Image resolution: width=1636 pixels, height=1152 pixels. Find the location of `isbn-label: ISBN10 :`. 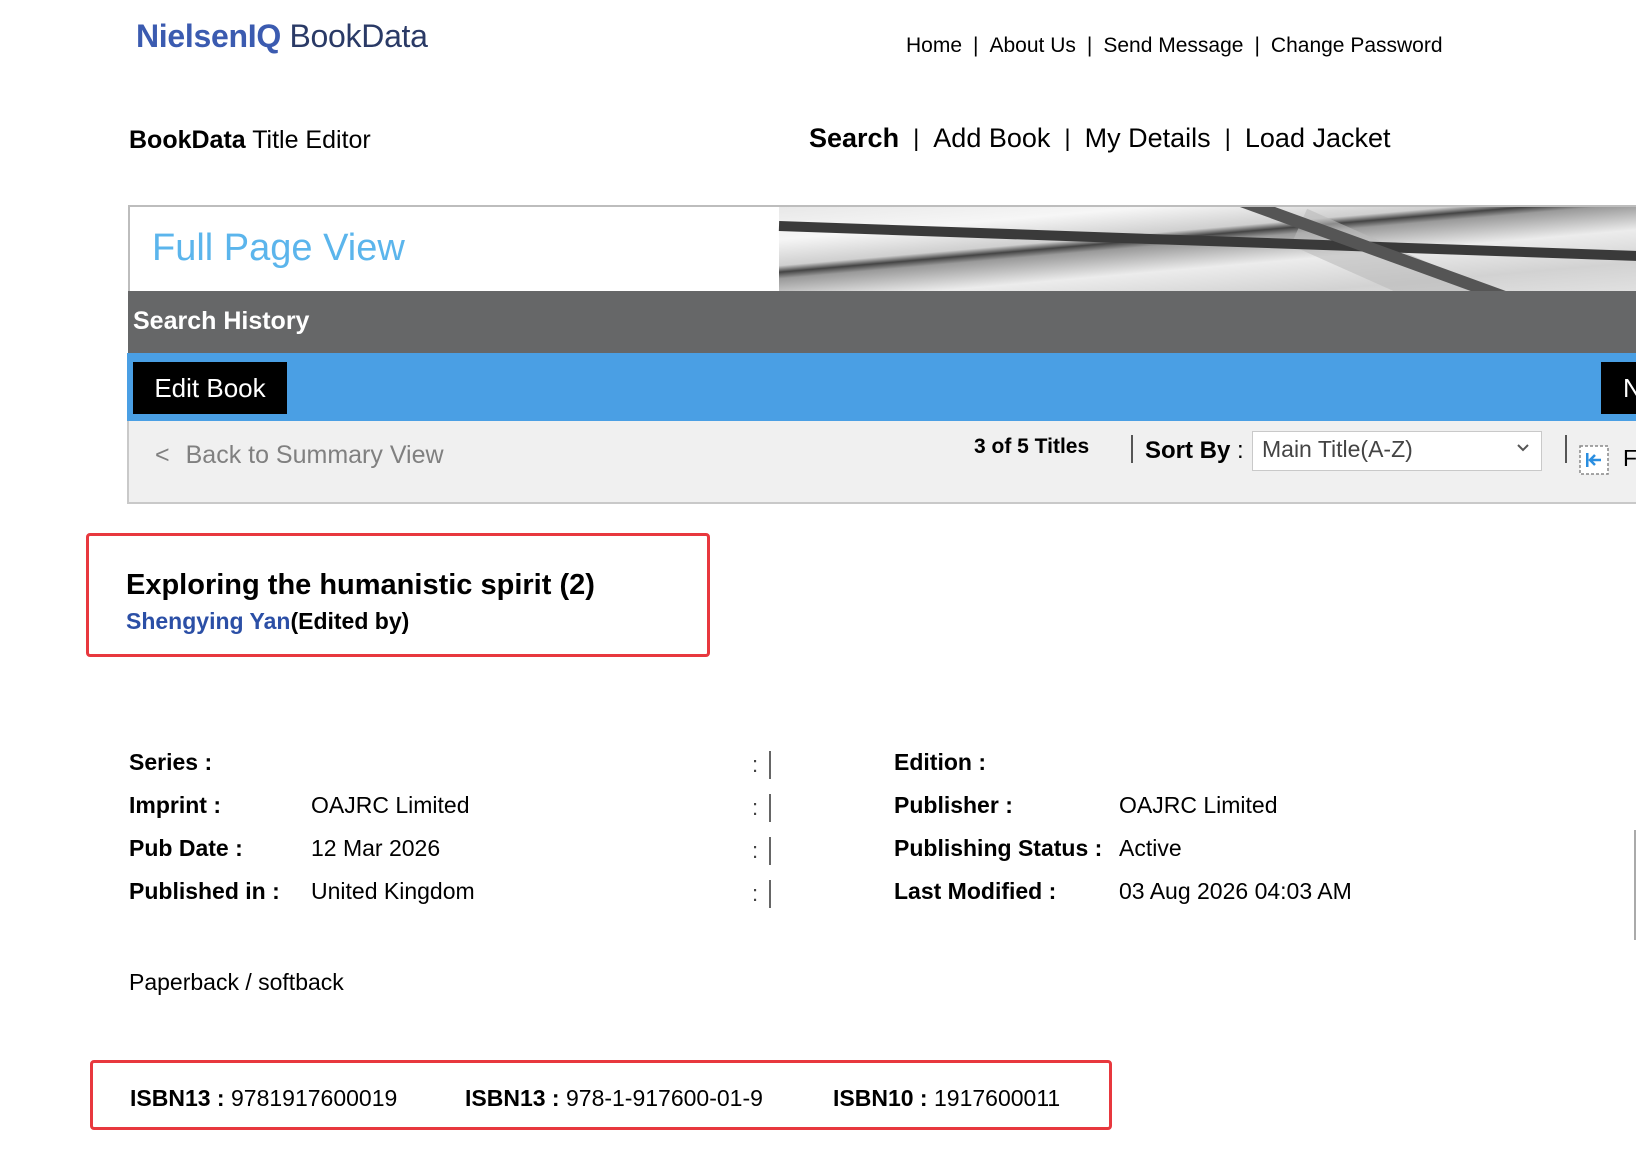

isbn-label: ISBN10 : is located at coordinates (880, 1098).